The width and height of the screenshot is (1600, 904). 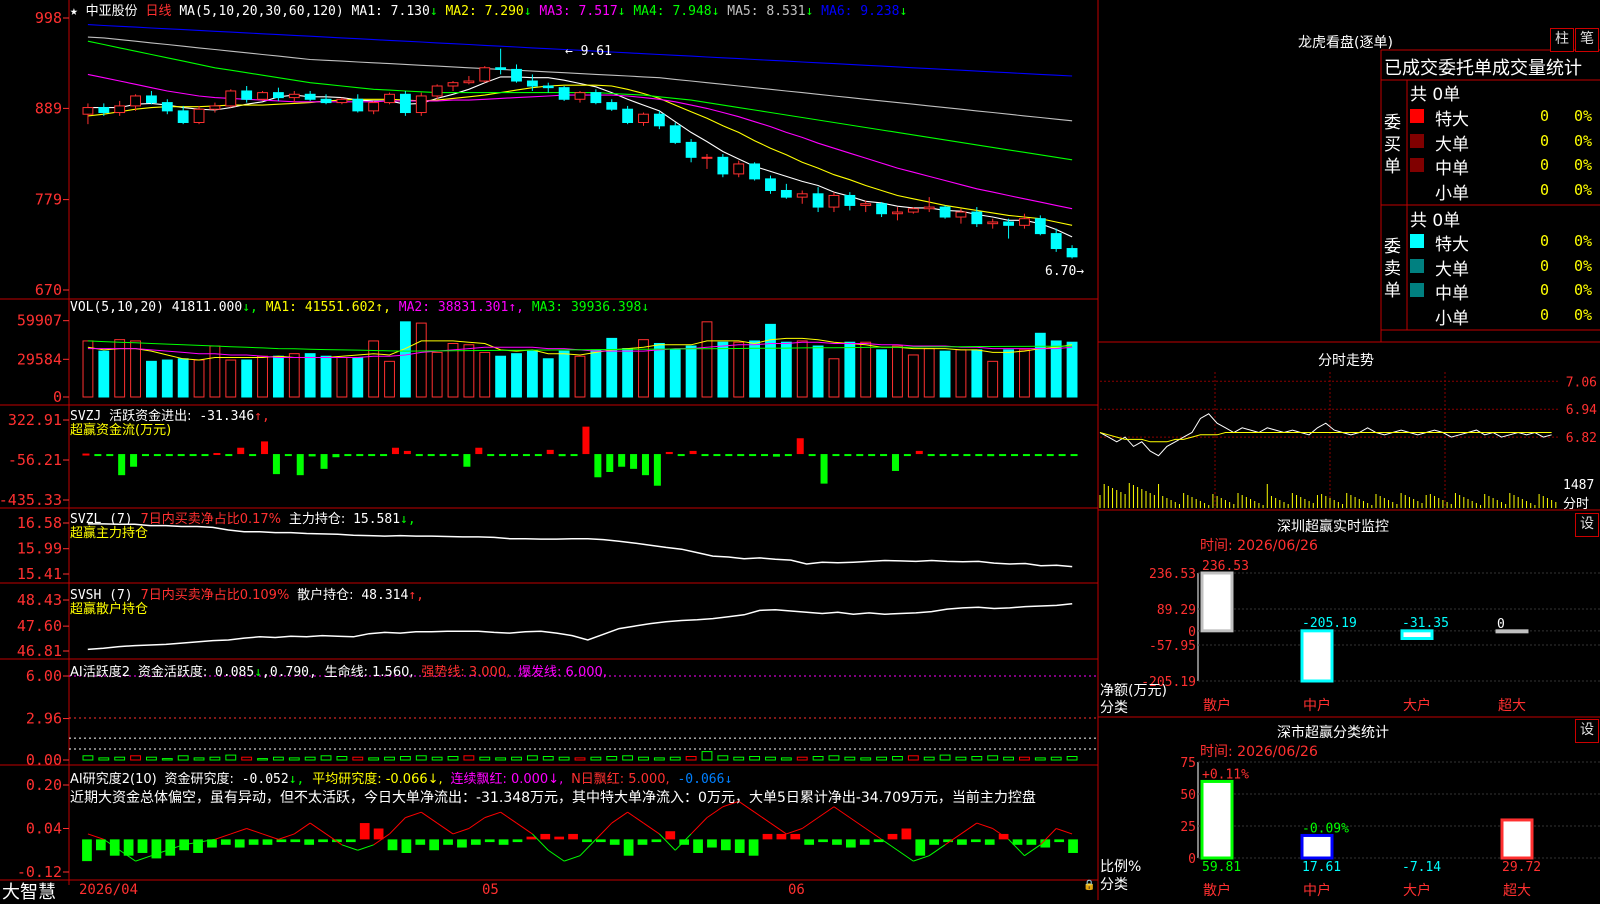 I want to click on buy-row-pct-0: 0%, so click(x=1583, y=116).